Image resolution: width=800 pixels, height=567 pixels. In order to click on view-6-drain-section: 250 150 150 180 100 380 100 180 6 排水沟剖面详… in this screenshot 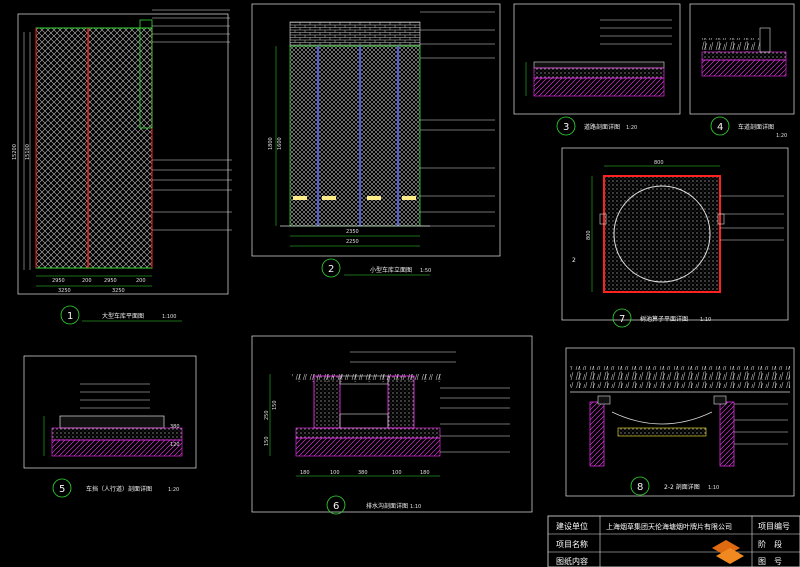, I will do `click(392, 425)`.